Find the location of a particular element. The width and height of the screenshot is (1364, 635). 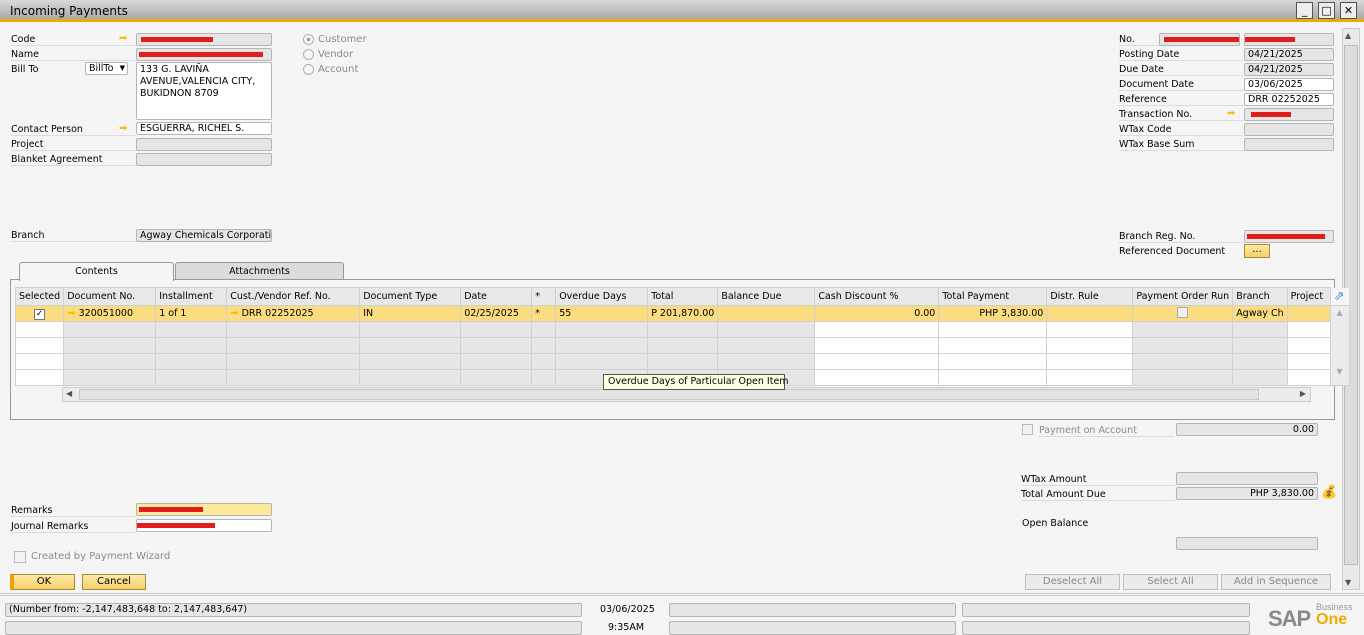

payment-means-icon: 💰 is located at coordinates (1329, 492).